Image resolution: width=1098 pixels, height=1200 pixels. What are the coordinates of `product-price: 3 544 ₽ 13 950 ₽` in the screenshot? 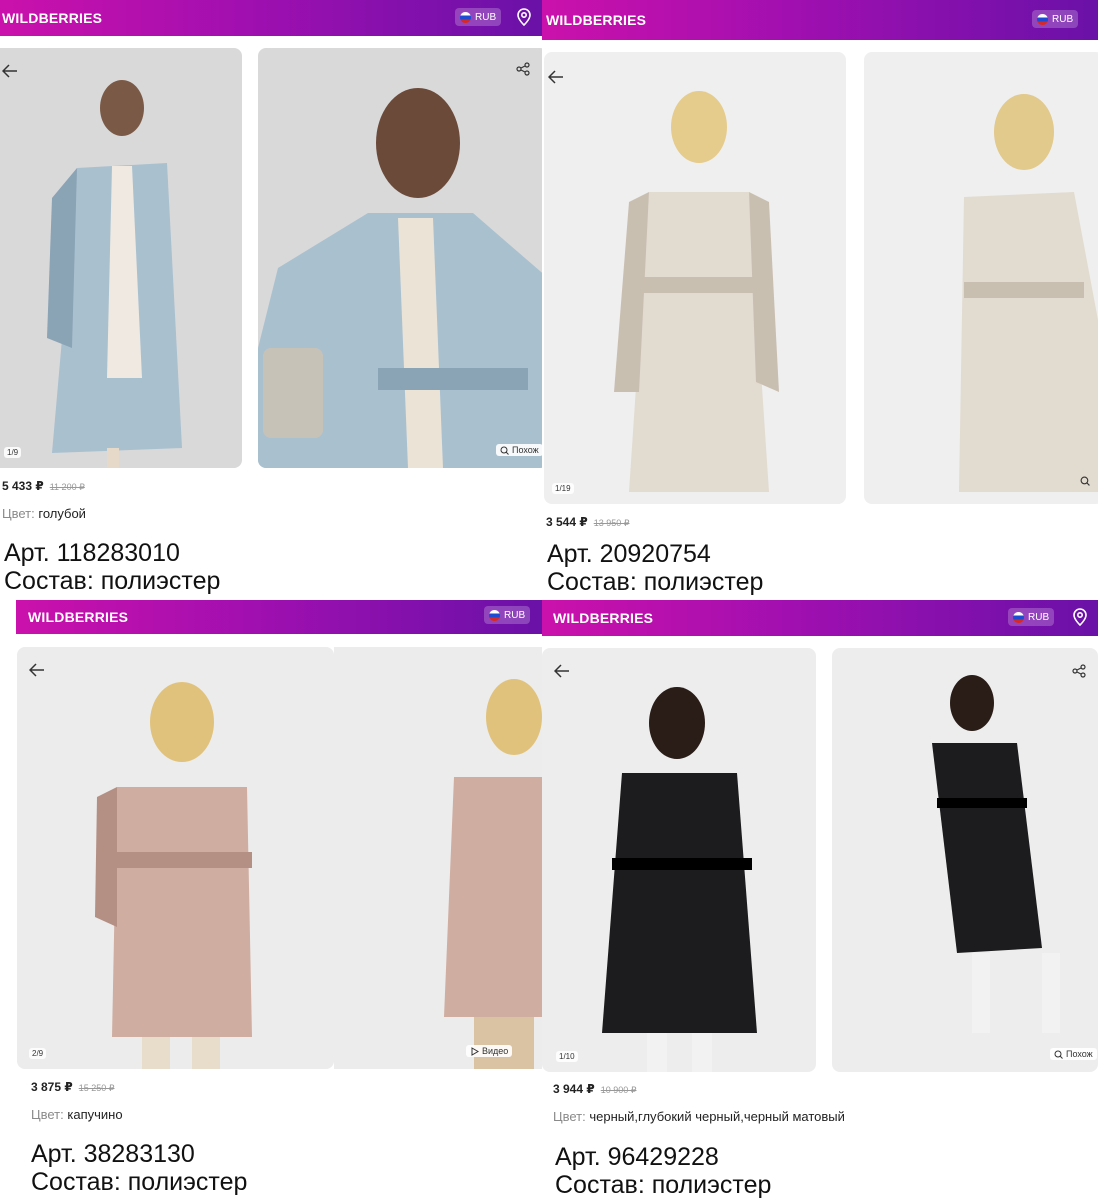 It's located at (587, 522).